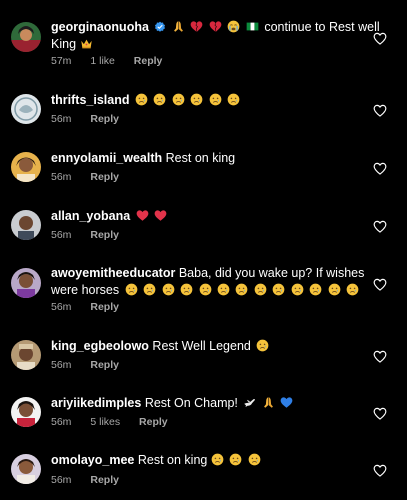  What do you see at coordinates (191, 403) in the screenshot?
I see `comment-text: Rest On Champ!` at bounding box center [191, 403].